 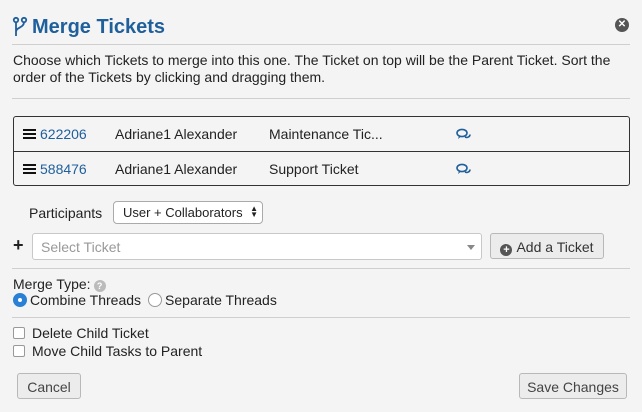 I want to click on dialog-header: Merge Tickets, so click(x=88, y=27).